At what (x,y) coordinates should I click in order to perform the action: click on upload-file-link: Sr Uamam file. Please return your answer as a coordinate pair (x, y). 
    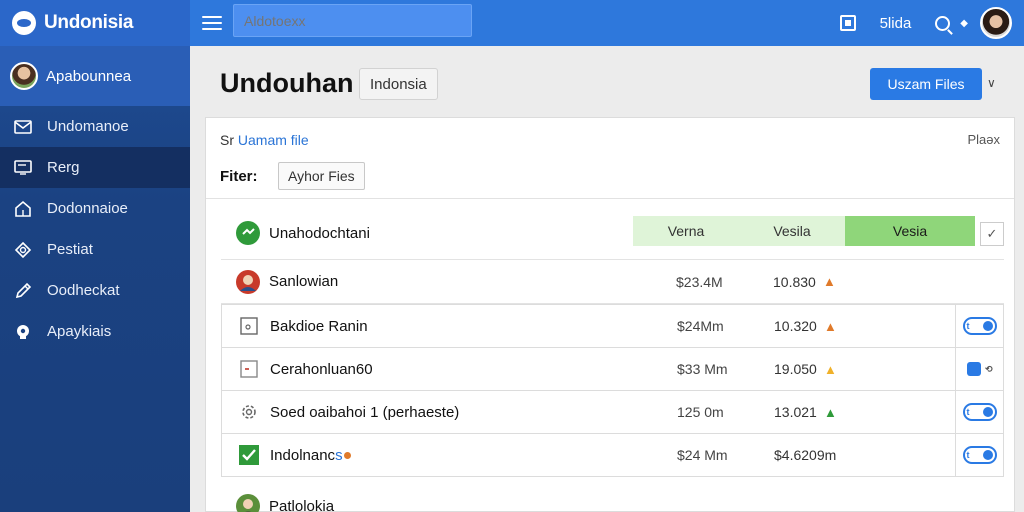
    Looking at the image, I should click on (264, 140).